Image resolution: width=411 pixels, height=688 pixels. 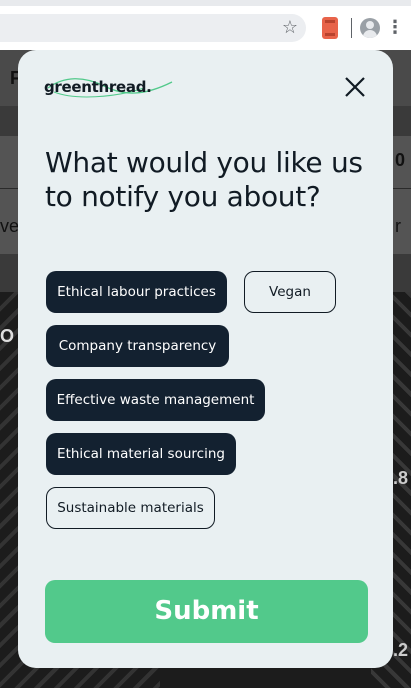 I want to click on toolbar-divider, so click(x=351, y=28).